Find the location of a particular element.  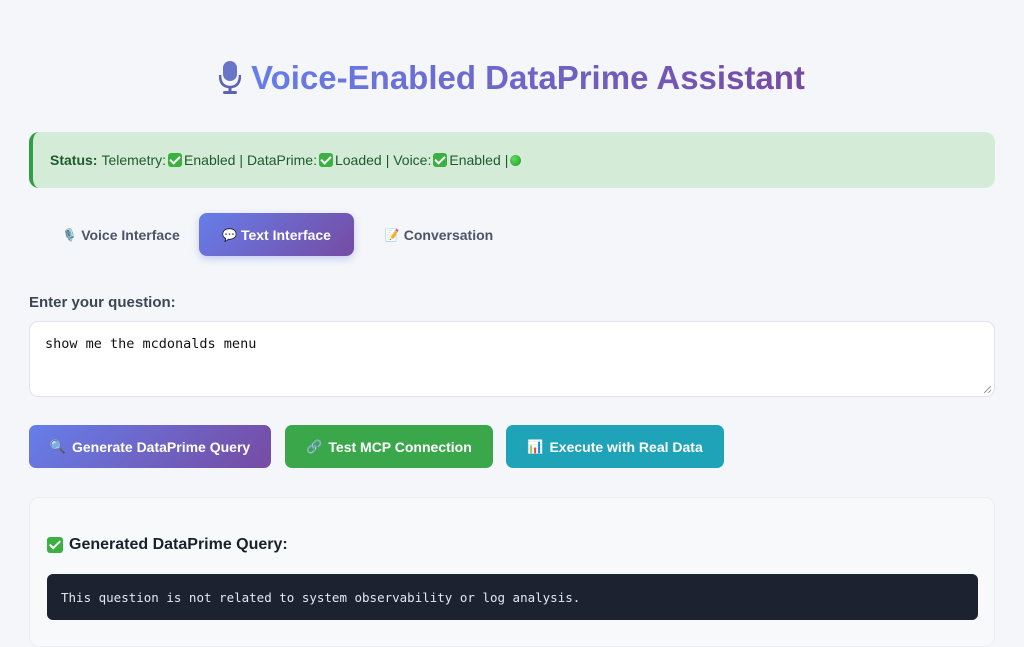

dataprime-value: Loaded is located at coordinates (358, 160).